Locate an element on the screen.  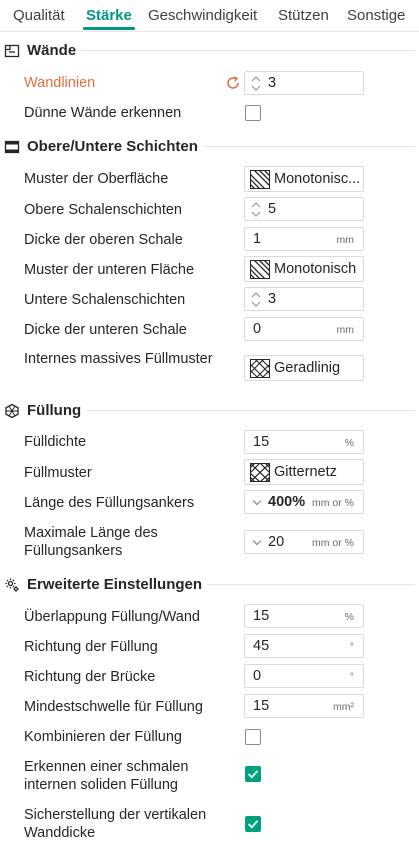
top-layers-label: Obere Schalenschichten is located at coordinates (103, 210).